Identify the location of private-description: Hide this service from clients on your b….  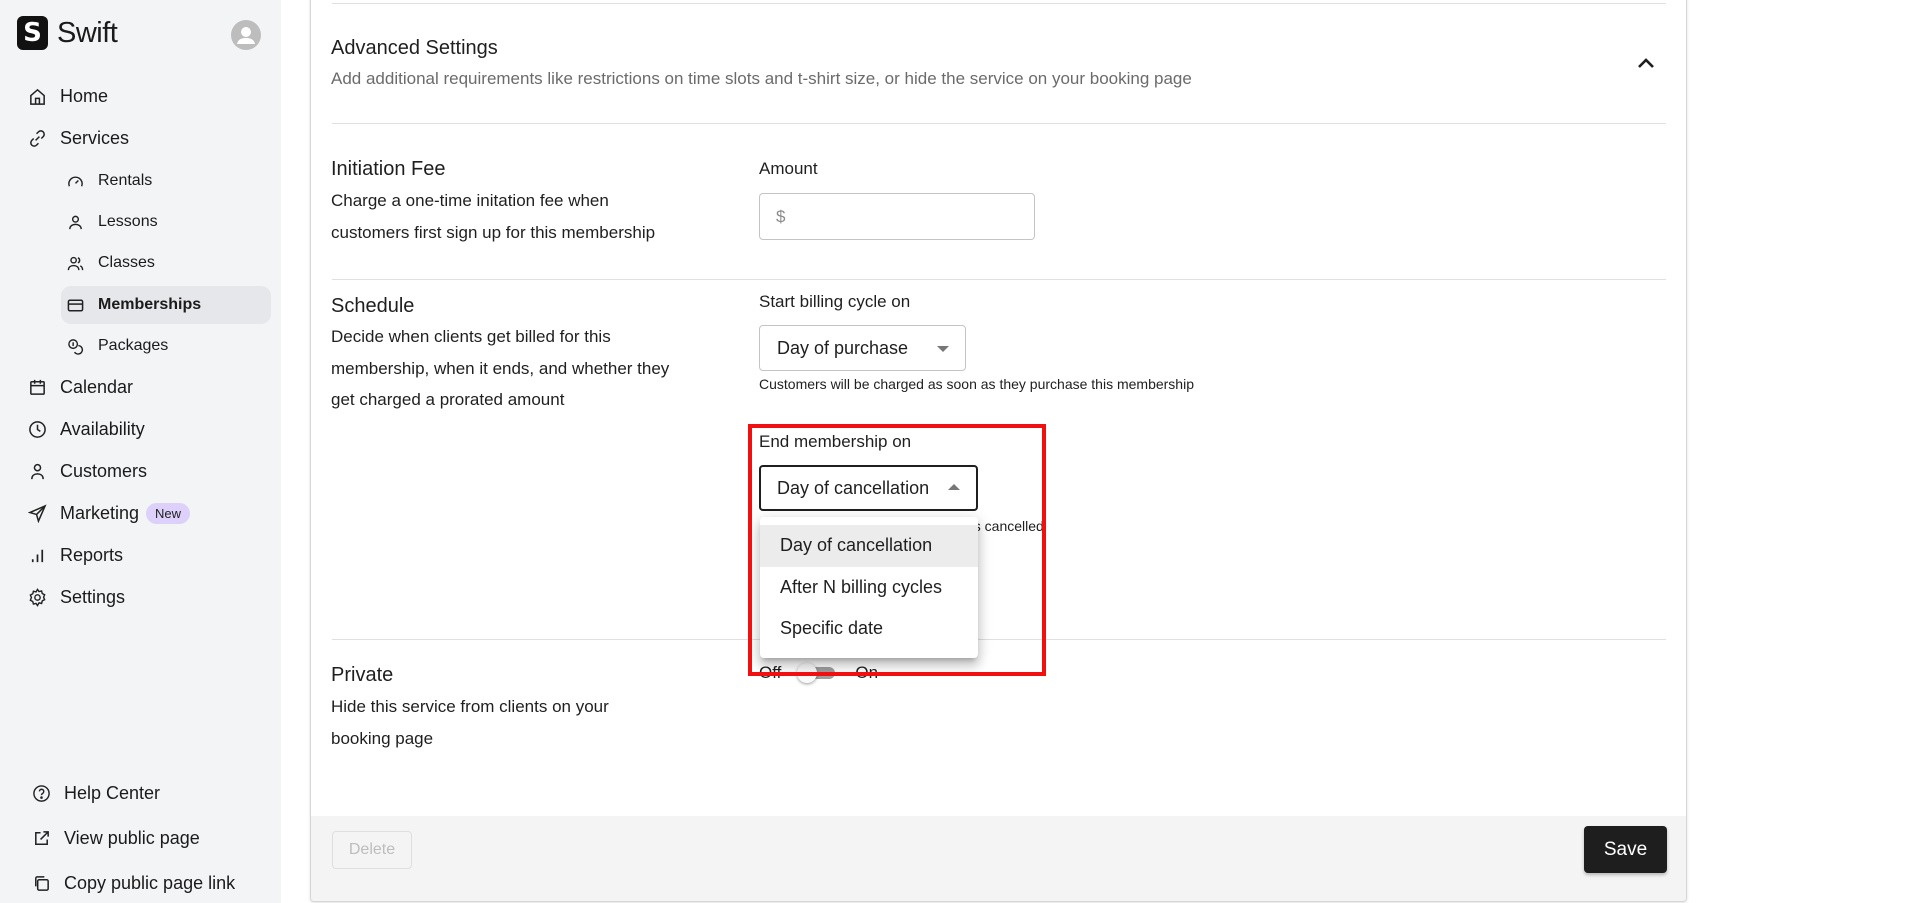
(470, 722).